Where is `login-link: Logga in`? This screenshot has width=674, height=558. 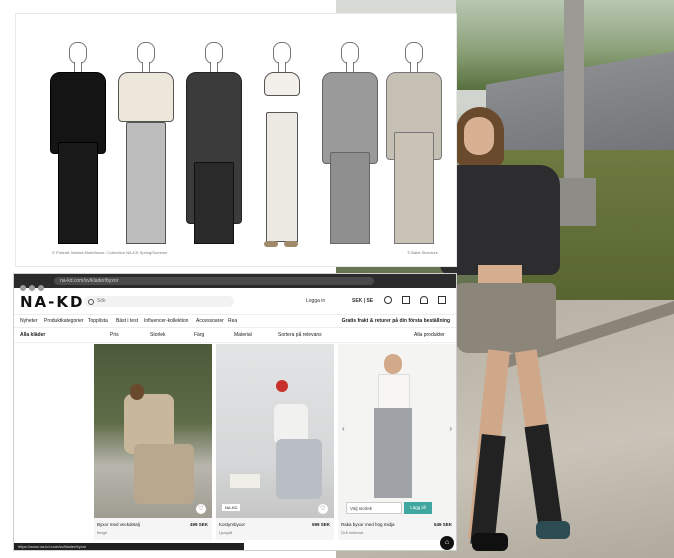 login-link: Logga in is located at coordinates (315, 301).